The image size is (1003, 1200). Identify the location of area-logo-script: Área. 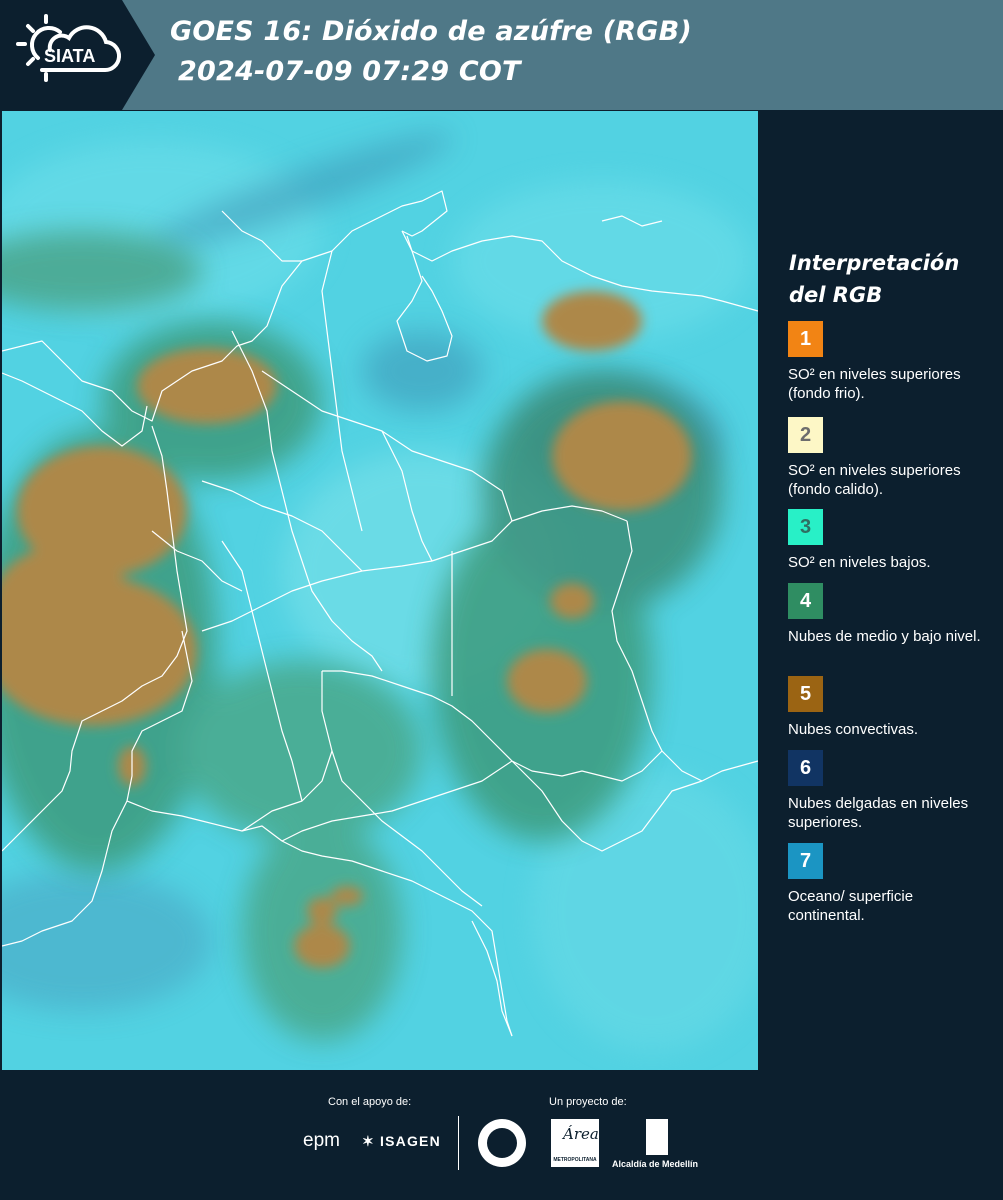
(581, 1134).